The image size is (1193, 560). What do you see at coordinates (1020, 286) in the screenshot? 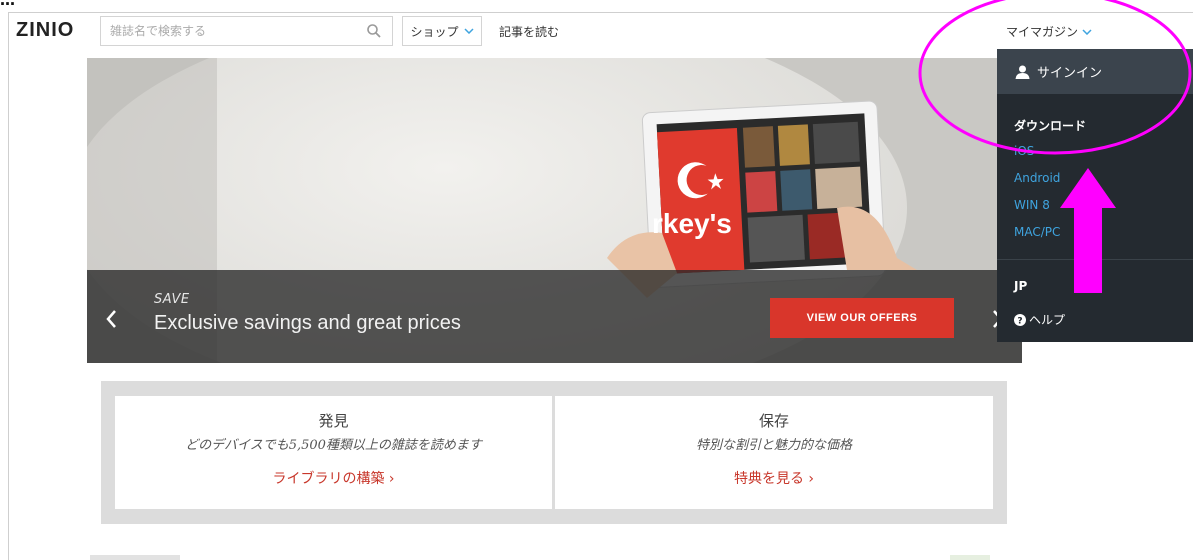
I see `region-selector: JP` at bounding box center [1020, 286].